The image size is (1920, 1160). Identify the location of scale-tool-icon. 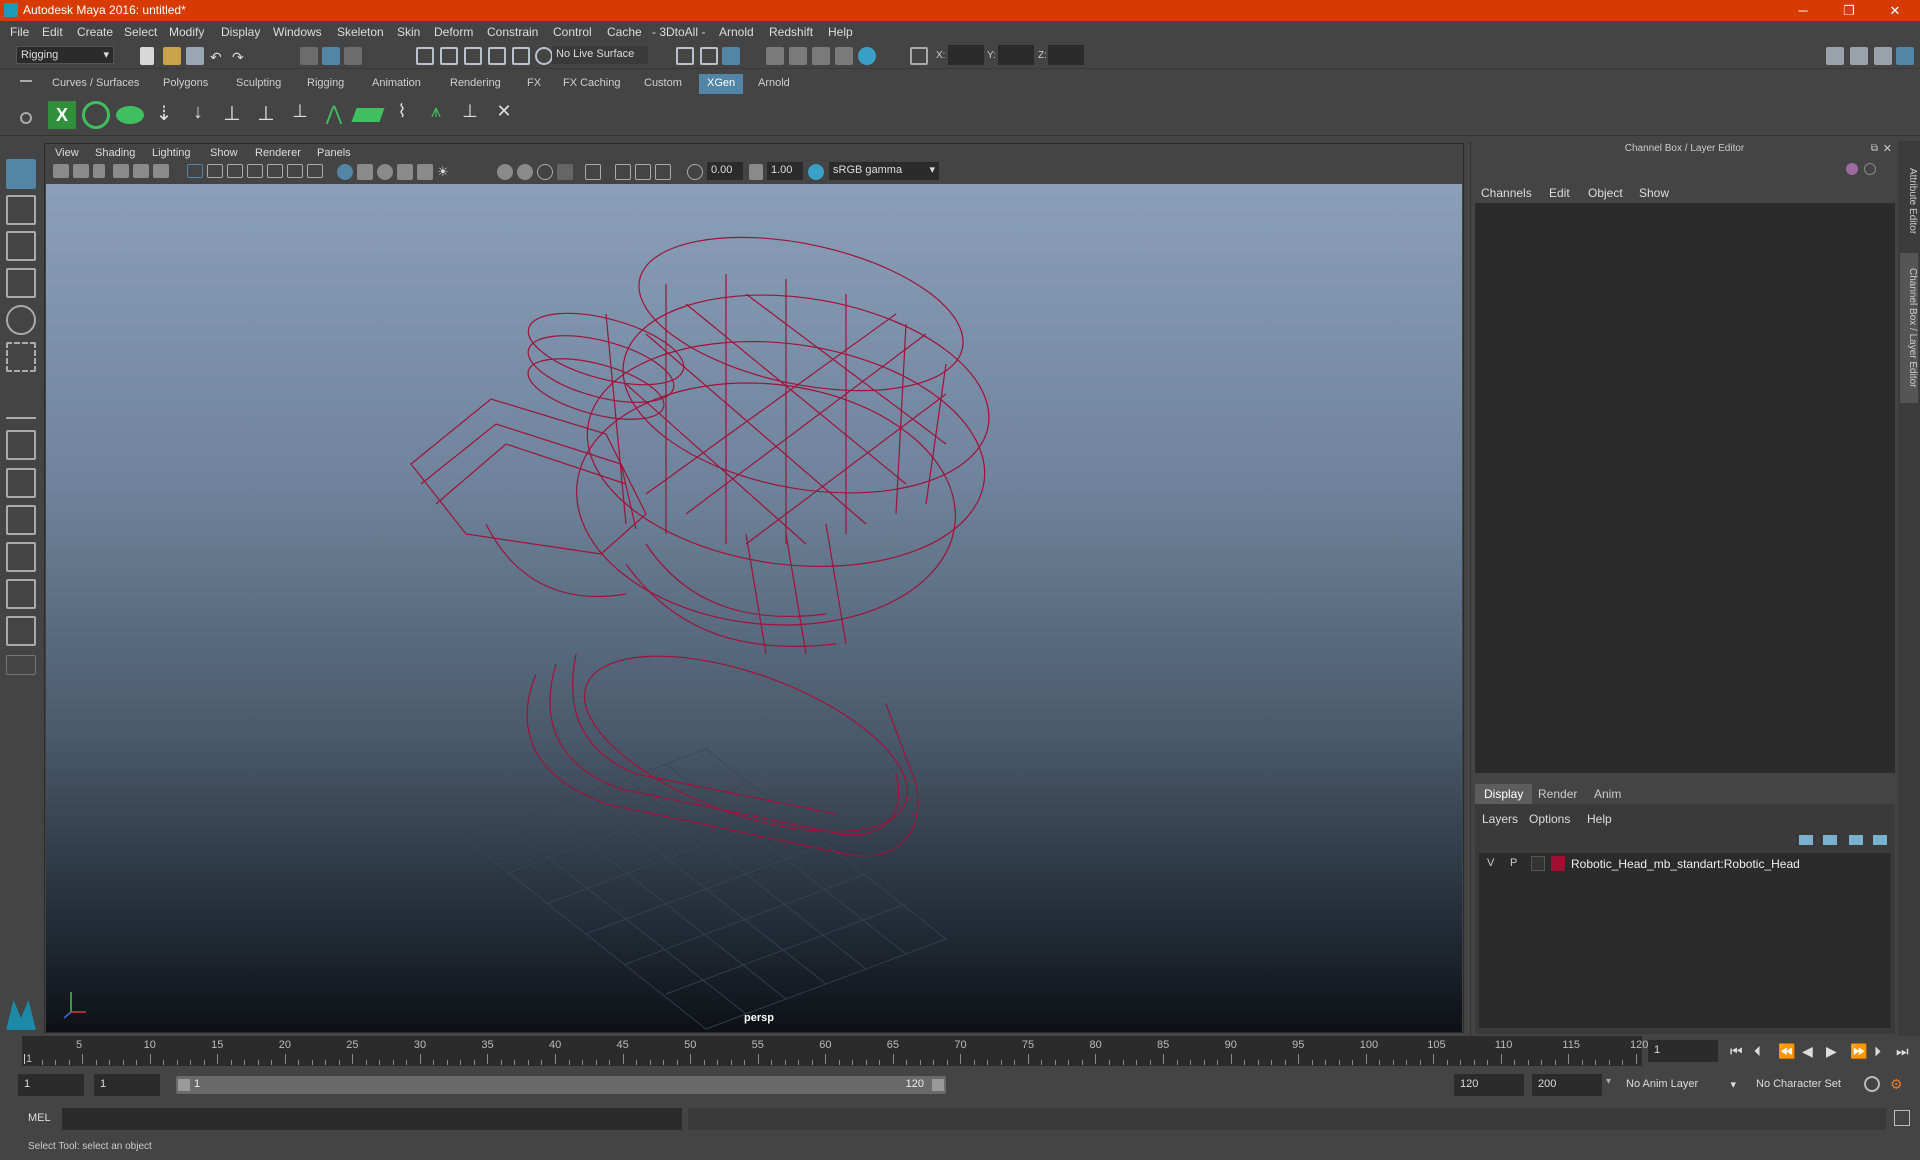
(21, 357).